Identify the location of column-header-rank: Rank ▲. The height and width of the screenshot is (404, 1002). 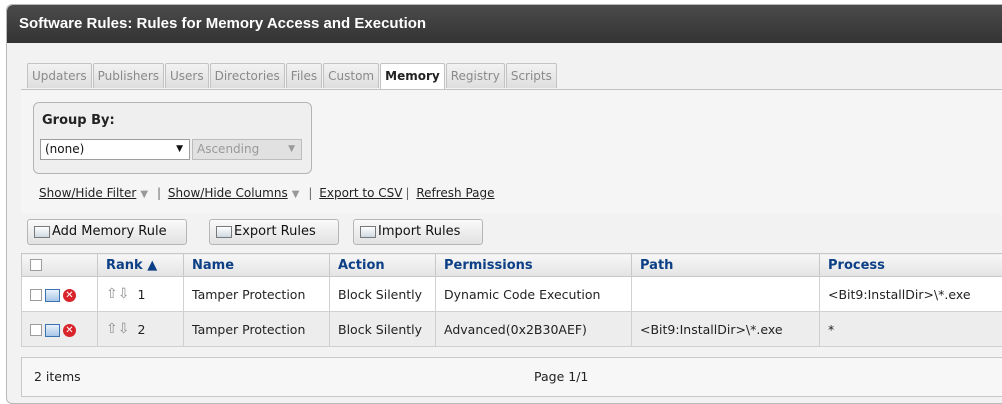
(140, 265).